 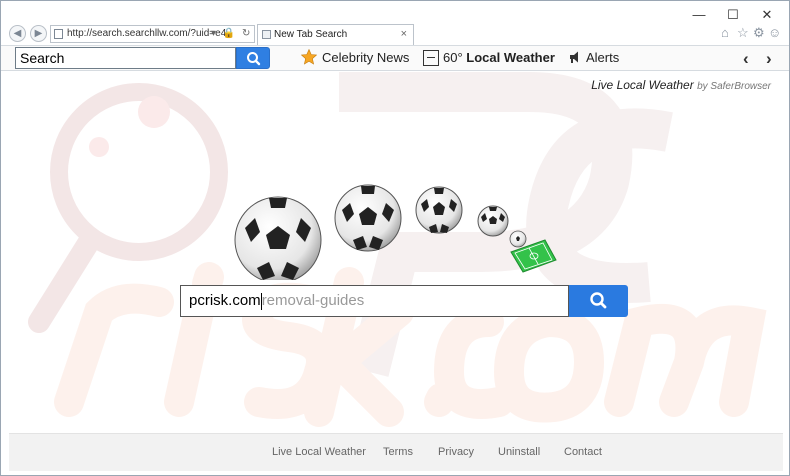 I want to click on celebrity-news-link: Celebrity News, so click(x=355, y=58).